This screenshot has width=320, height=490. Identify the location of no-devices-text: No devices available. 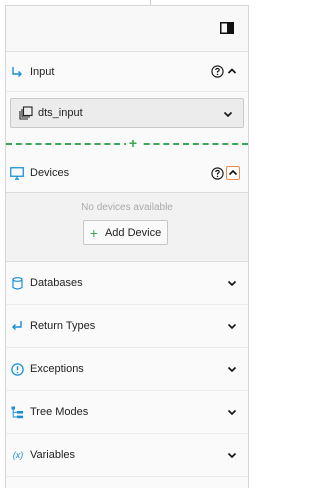
(127, 207).